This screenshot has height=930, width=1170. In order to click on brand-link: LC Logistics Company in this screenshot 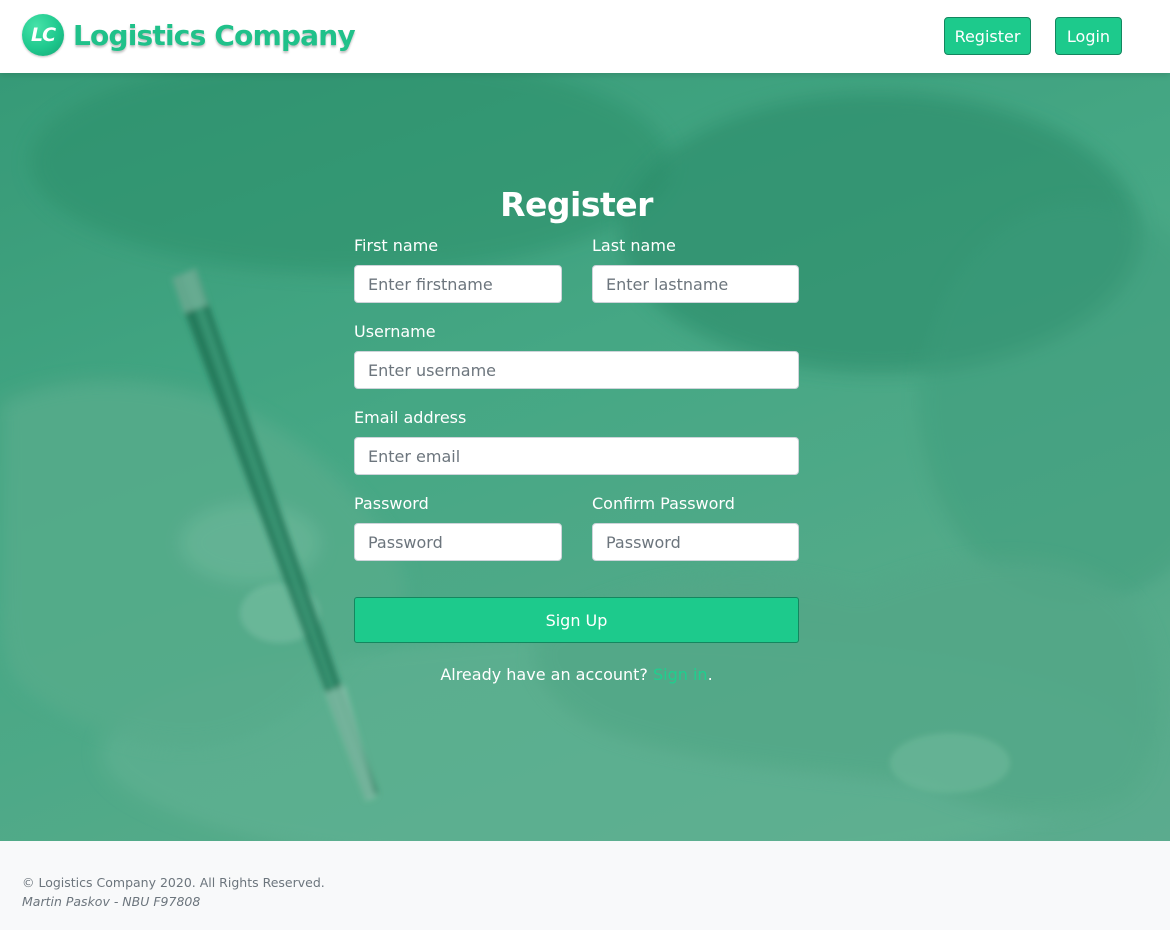, I will do `click(189, 35)`.